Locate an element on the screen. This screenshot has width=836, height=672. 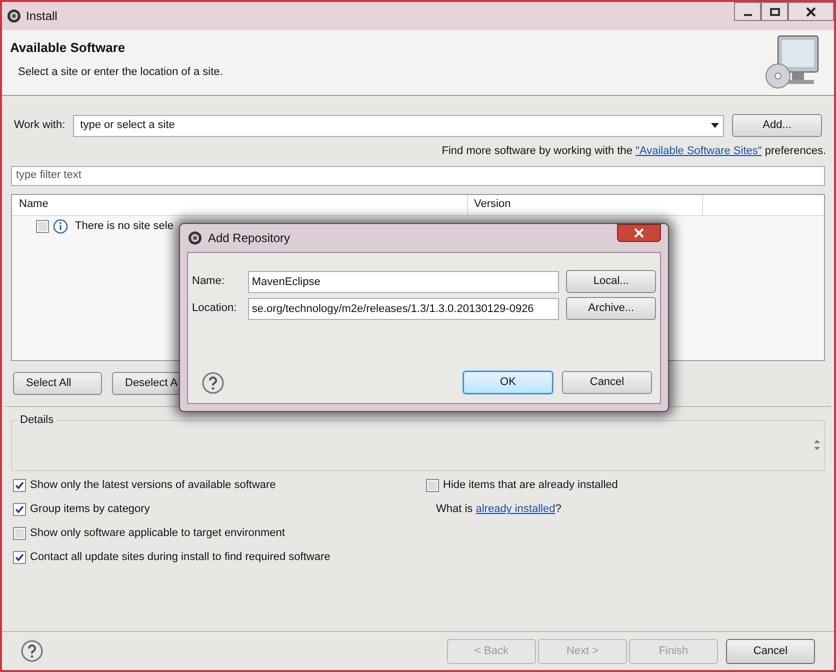
maximize-button is located at coordinates (774, 11).